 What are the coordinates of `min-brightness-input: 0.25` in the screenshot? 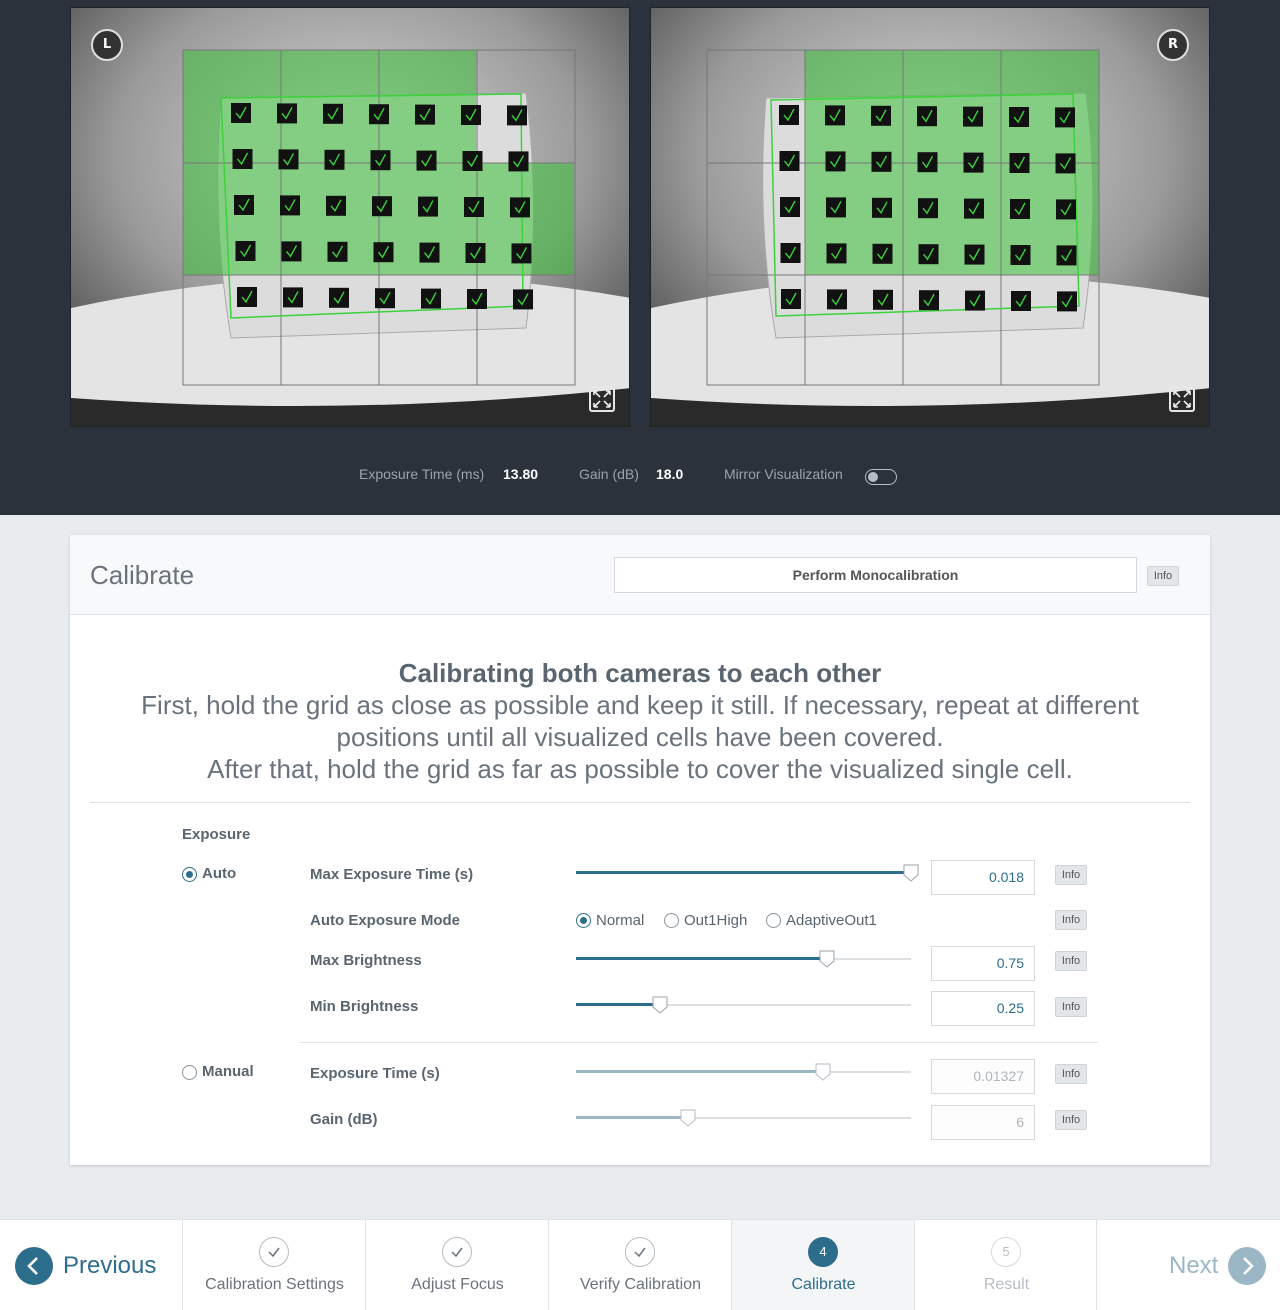 It's located at (983, 1008).